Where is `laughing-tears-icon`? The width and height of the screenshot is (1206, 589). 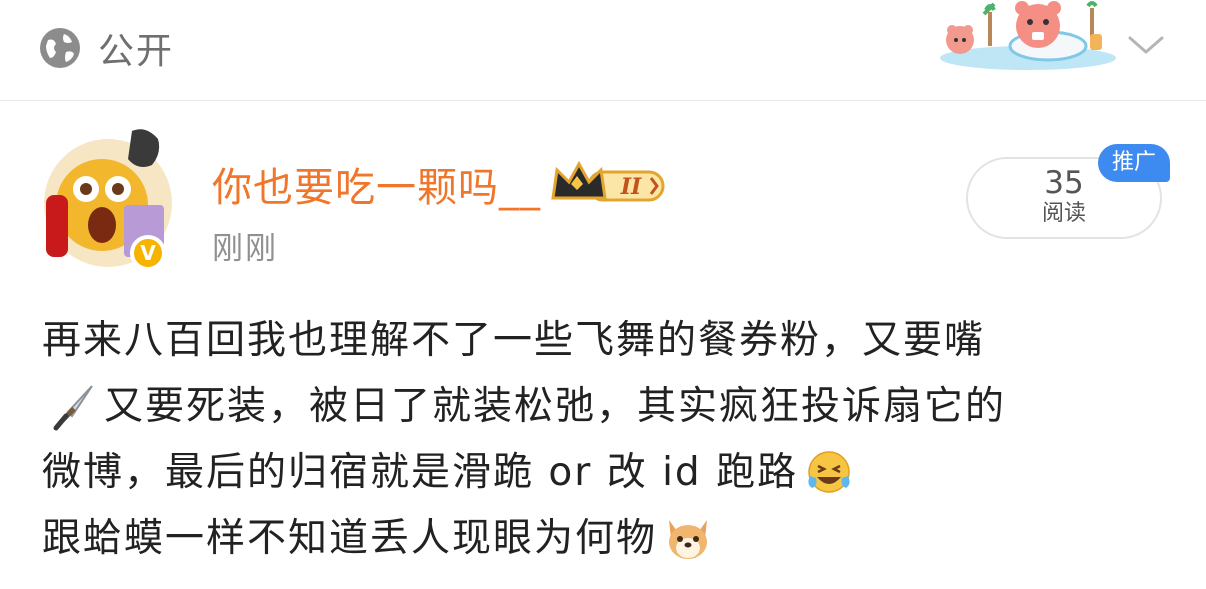
laughing-tears-icon is located at coordinates (829, 472).